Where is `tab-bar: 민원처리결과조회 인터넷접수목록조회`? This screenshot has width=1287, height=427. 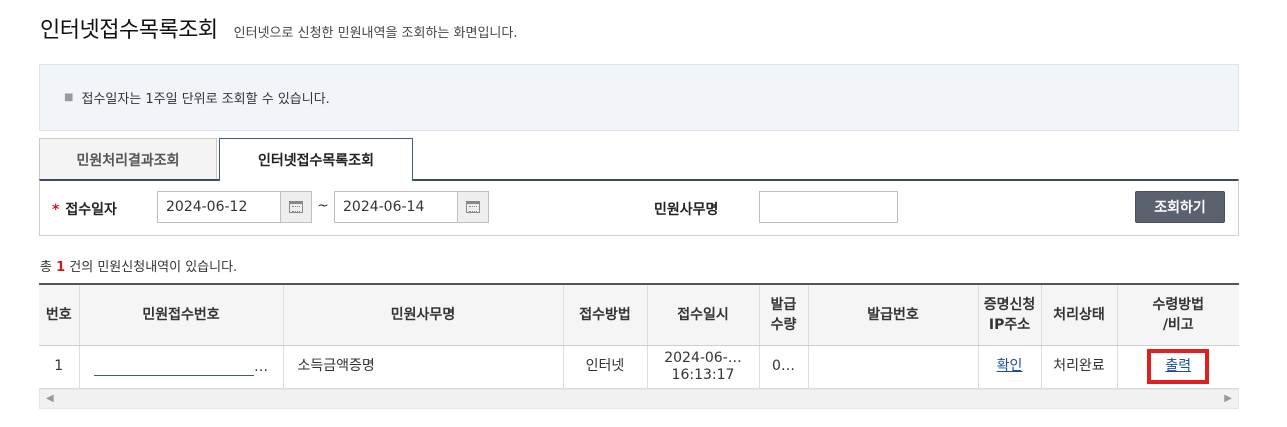 tab-bar: 민원처리결과조회 인터넷접수목록조회 is located at coordinates (227, 159).